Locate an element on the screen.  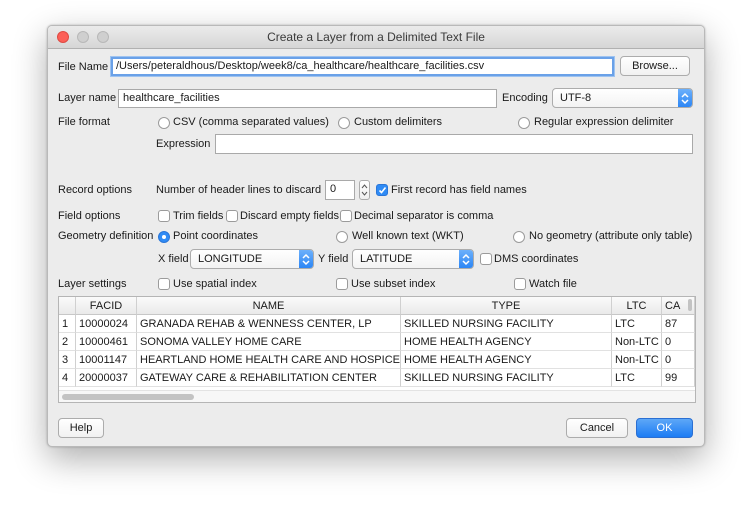
help-button: Help is located at coordinates (81, 428).